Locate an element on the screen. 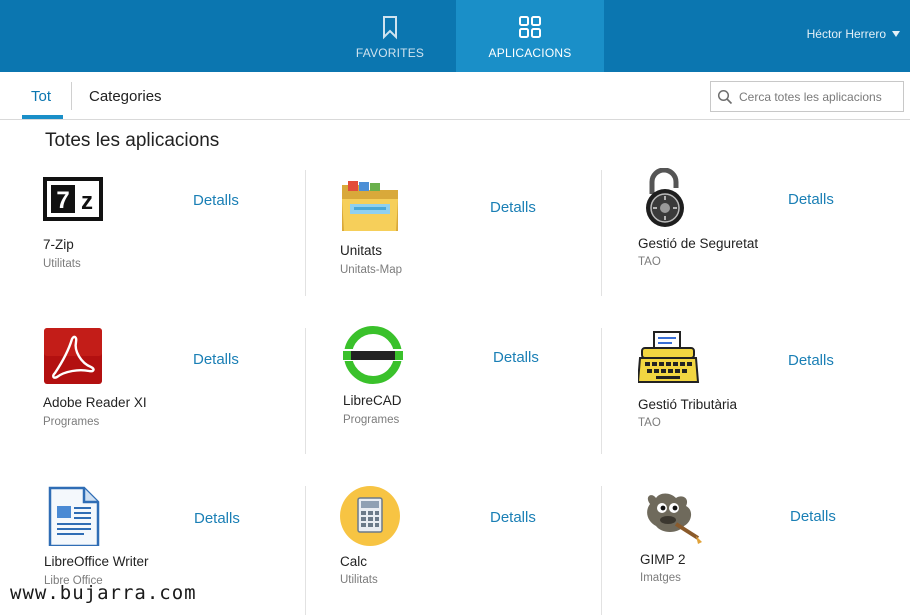  librecad-icon is located at coordinates (373, 355).